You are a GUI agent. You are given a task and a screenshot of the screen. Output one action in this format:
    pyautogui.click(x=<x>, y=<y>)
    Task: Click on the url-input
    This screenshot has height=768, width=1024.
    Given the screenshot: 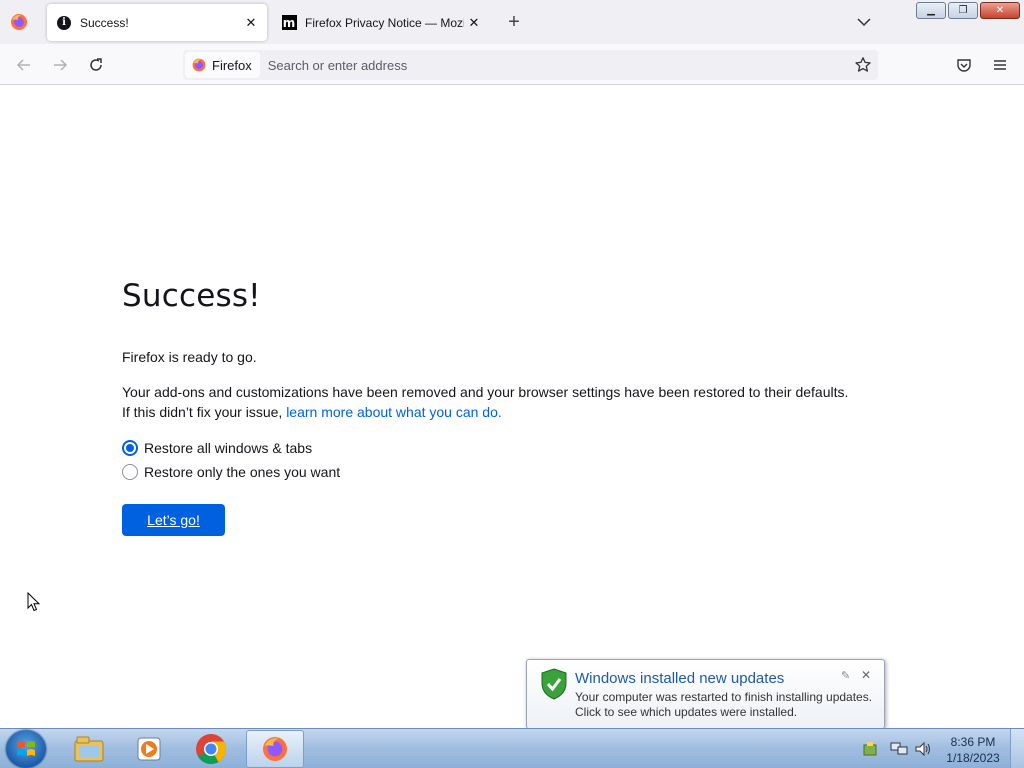 What is the action you would take?
    pyautogui.click(x=552, y=65)
    